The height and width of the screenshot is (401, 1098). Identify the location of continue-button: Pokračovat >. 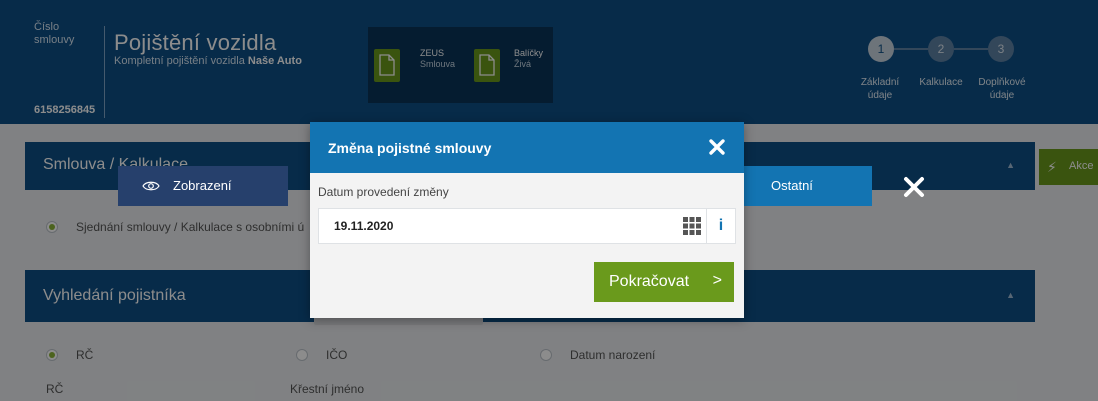
(664, 282).